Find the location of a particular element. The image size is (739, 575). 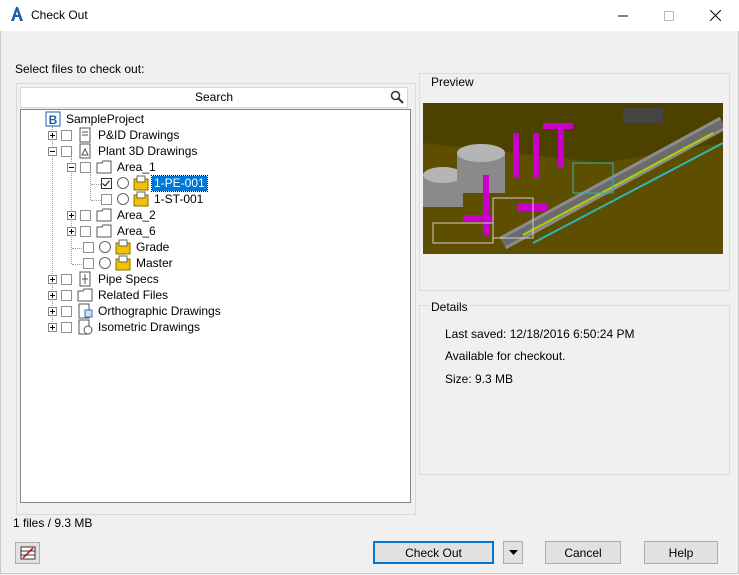

instructions-label: Select files to check out: is located at coordinates (80, 69).